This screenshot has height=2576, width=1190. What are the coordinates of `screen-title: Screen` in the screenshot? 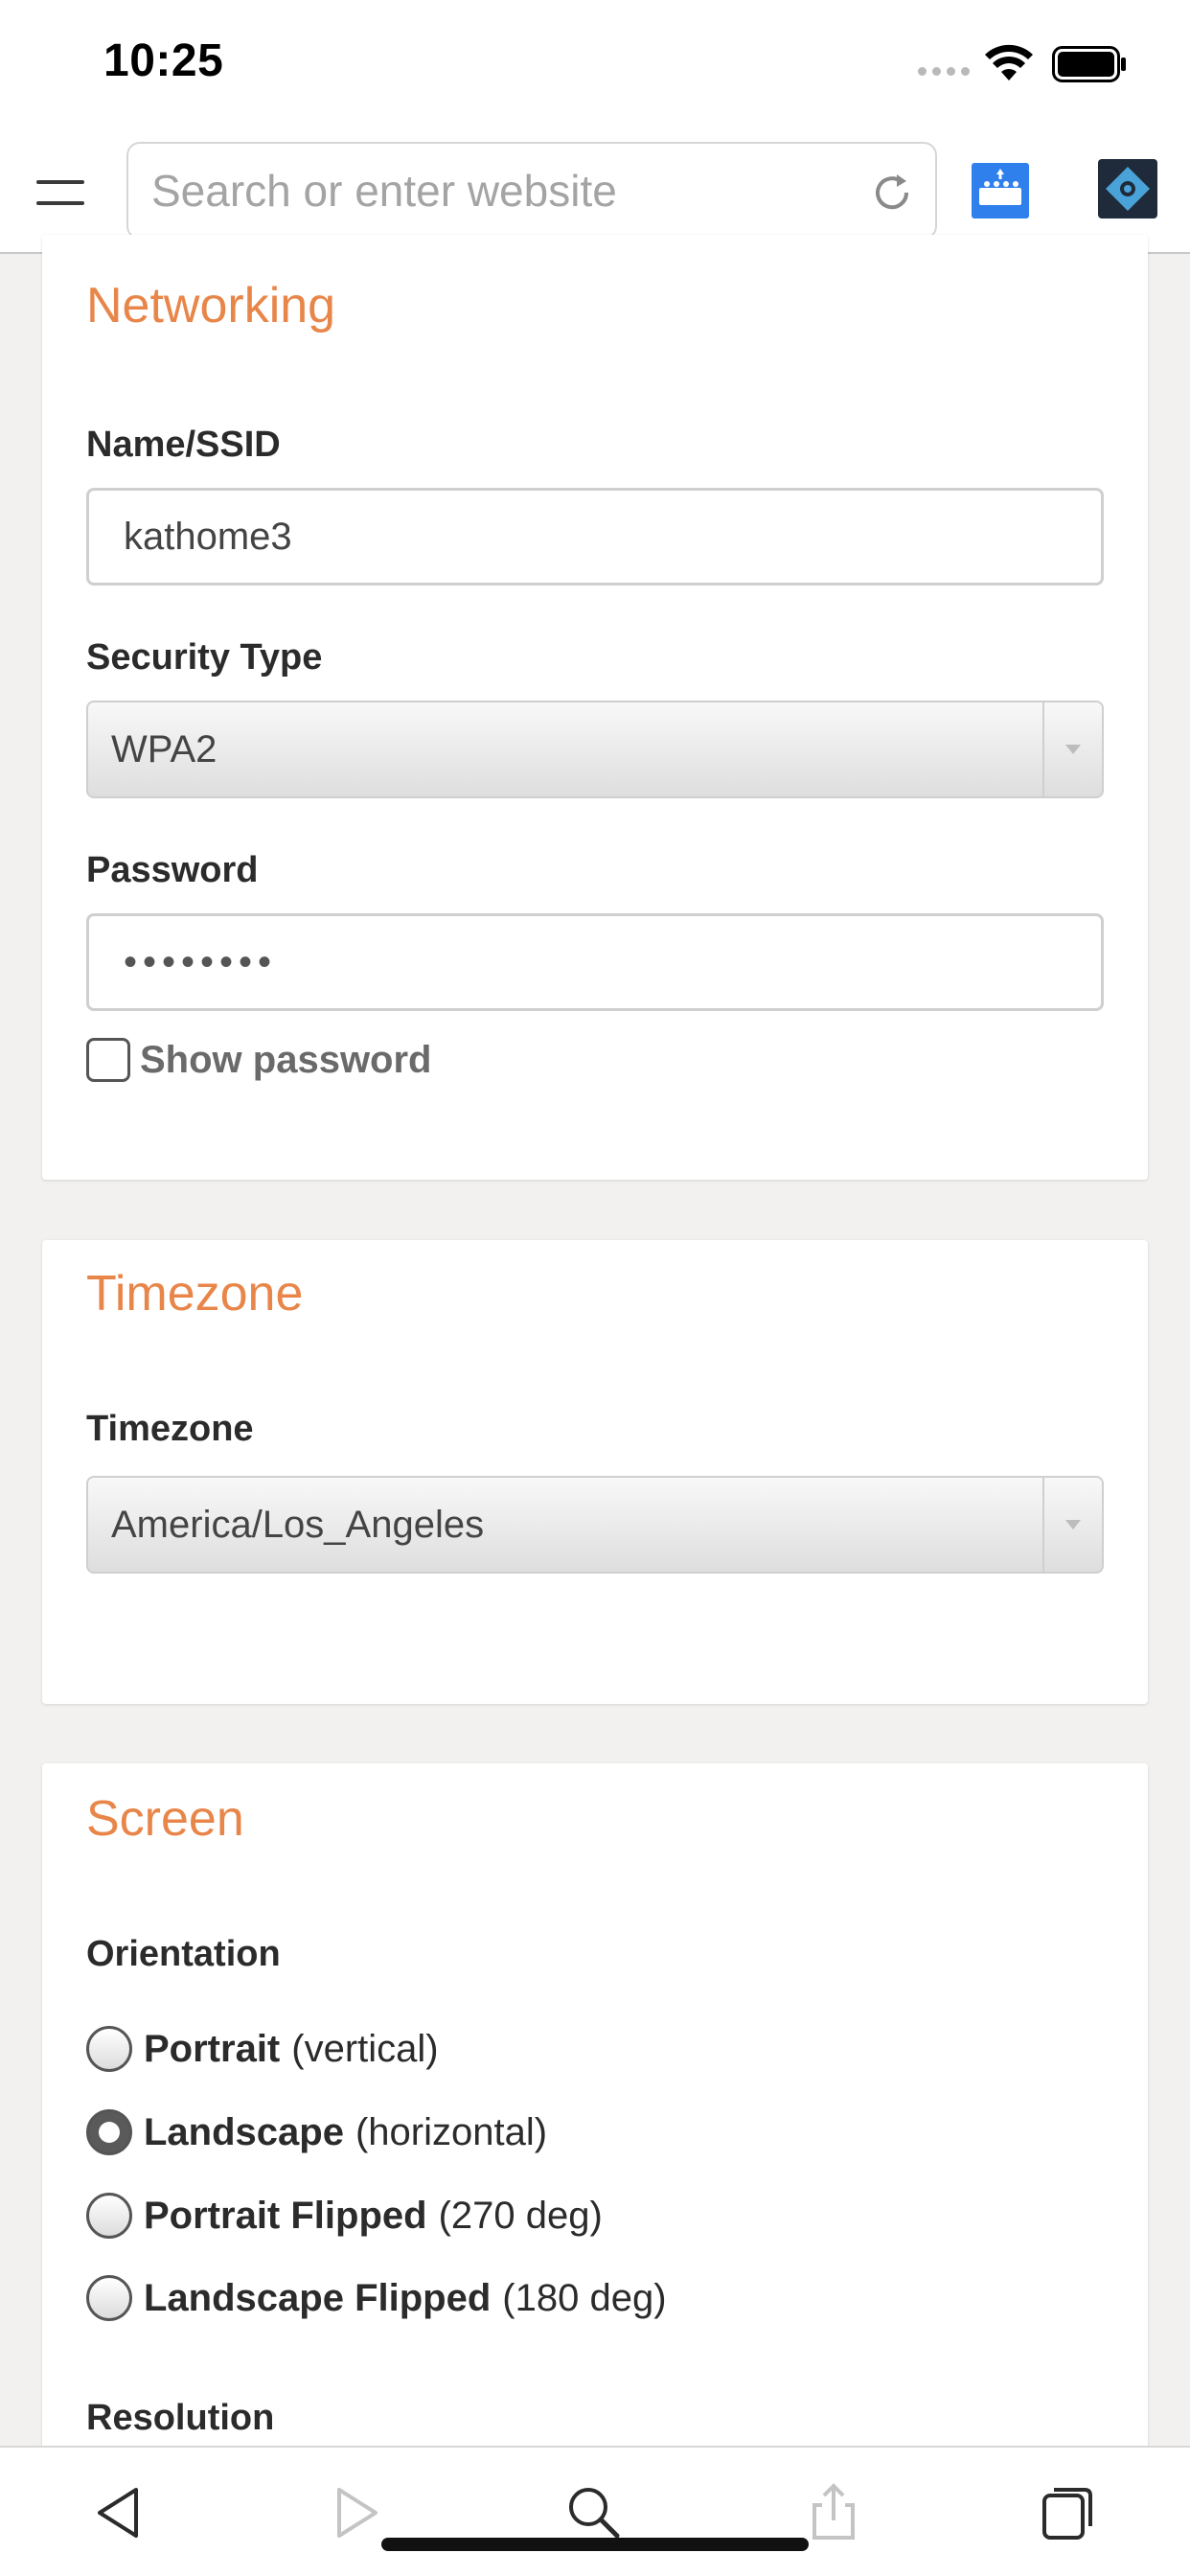 It's located at (165, 1819).